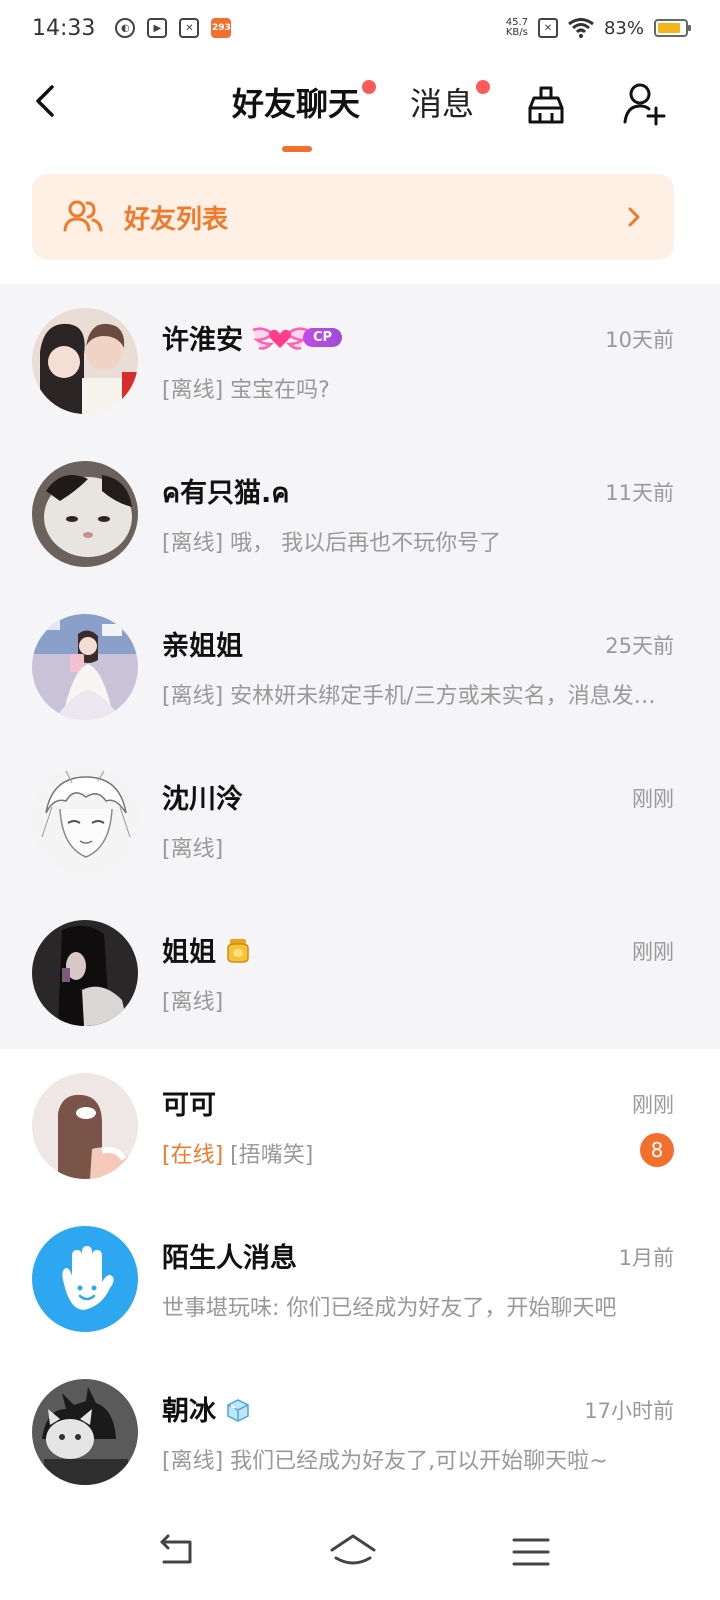 The width and height of the screenshot is (720, 1600). I want to click on sim-off-icon: ✕, so click(547, 28).